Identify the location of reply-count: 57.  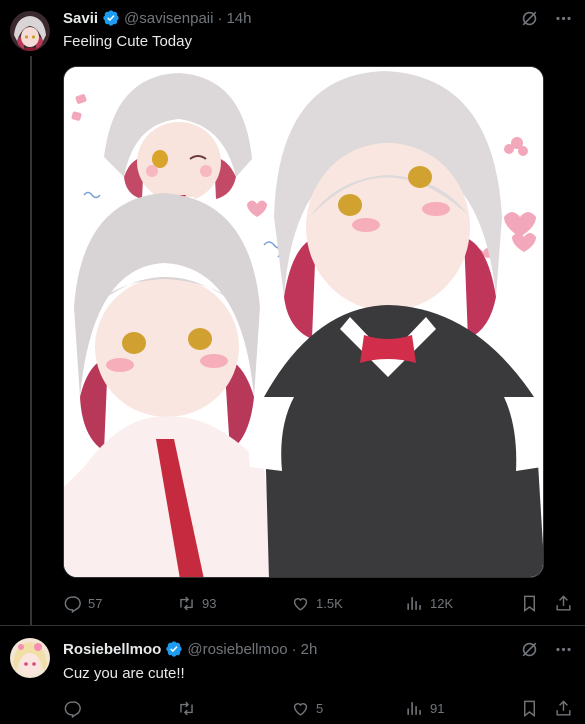
(95, 603).